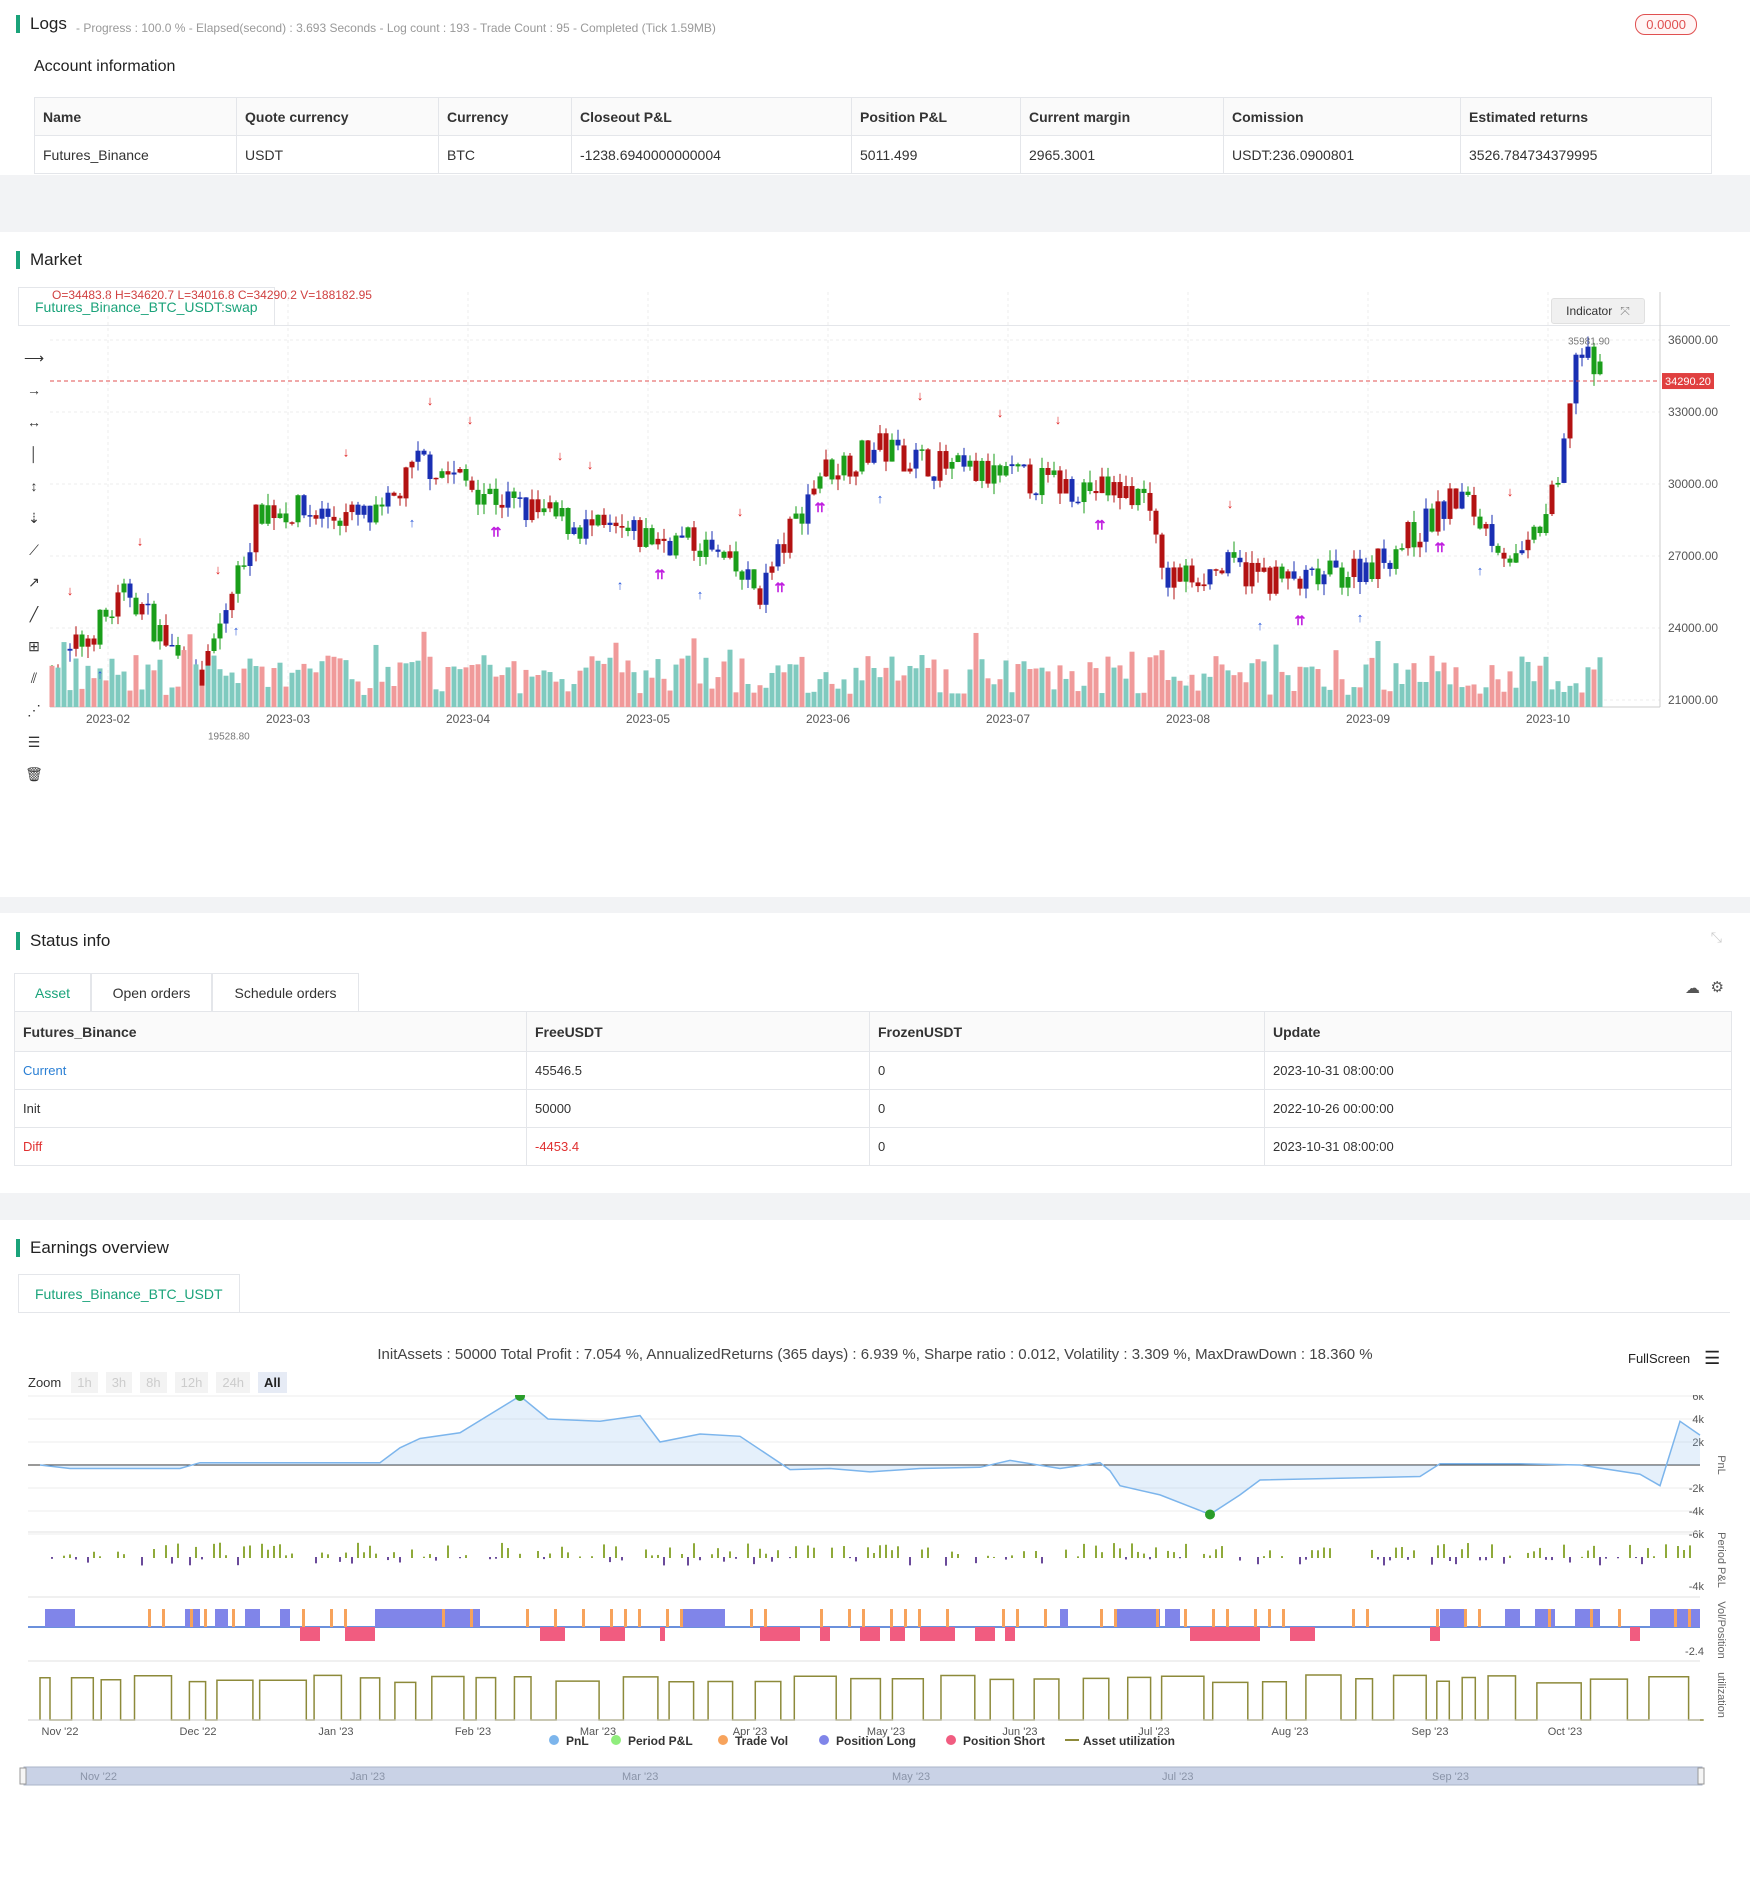  What do you see at coordinates (1210, 1514) in the screenshot?
I see `min-marker` at bounding box center [1210, 1514].